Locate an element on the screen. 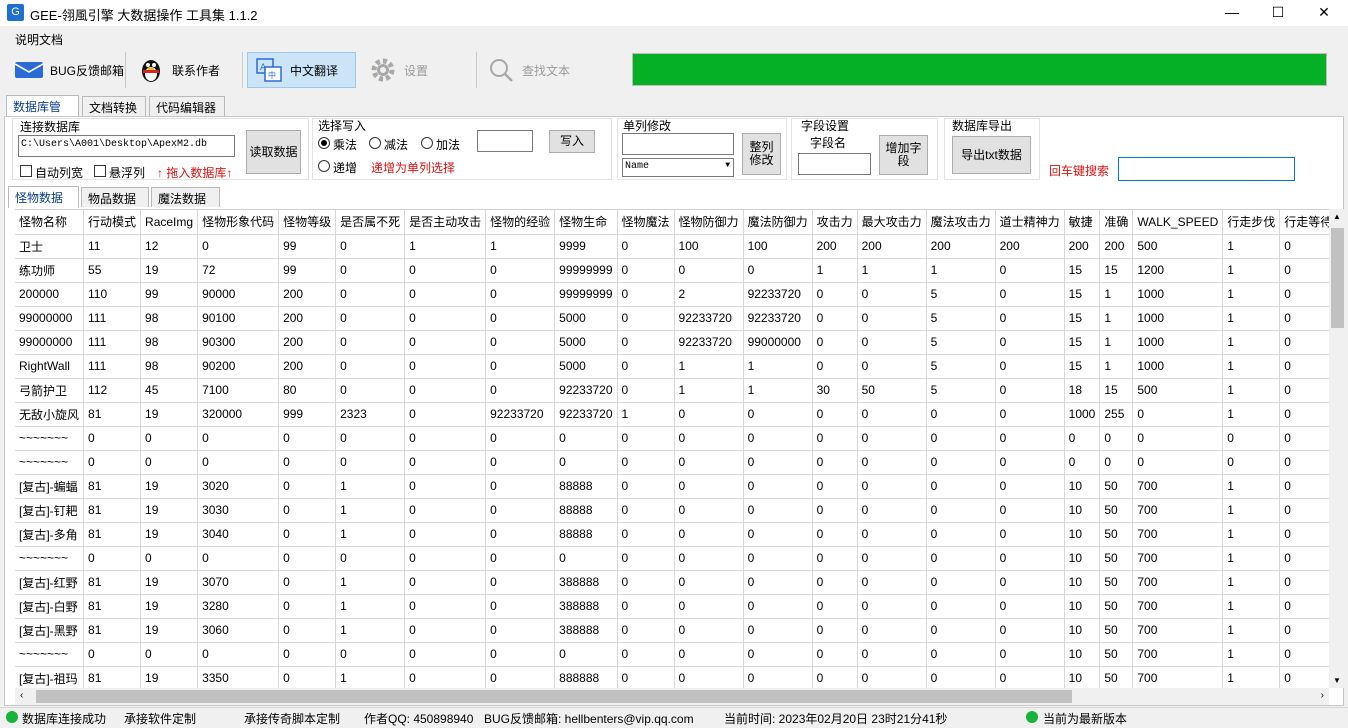  floating-col-checkbox is located at coordinates (100, 171).